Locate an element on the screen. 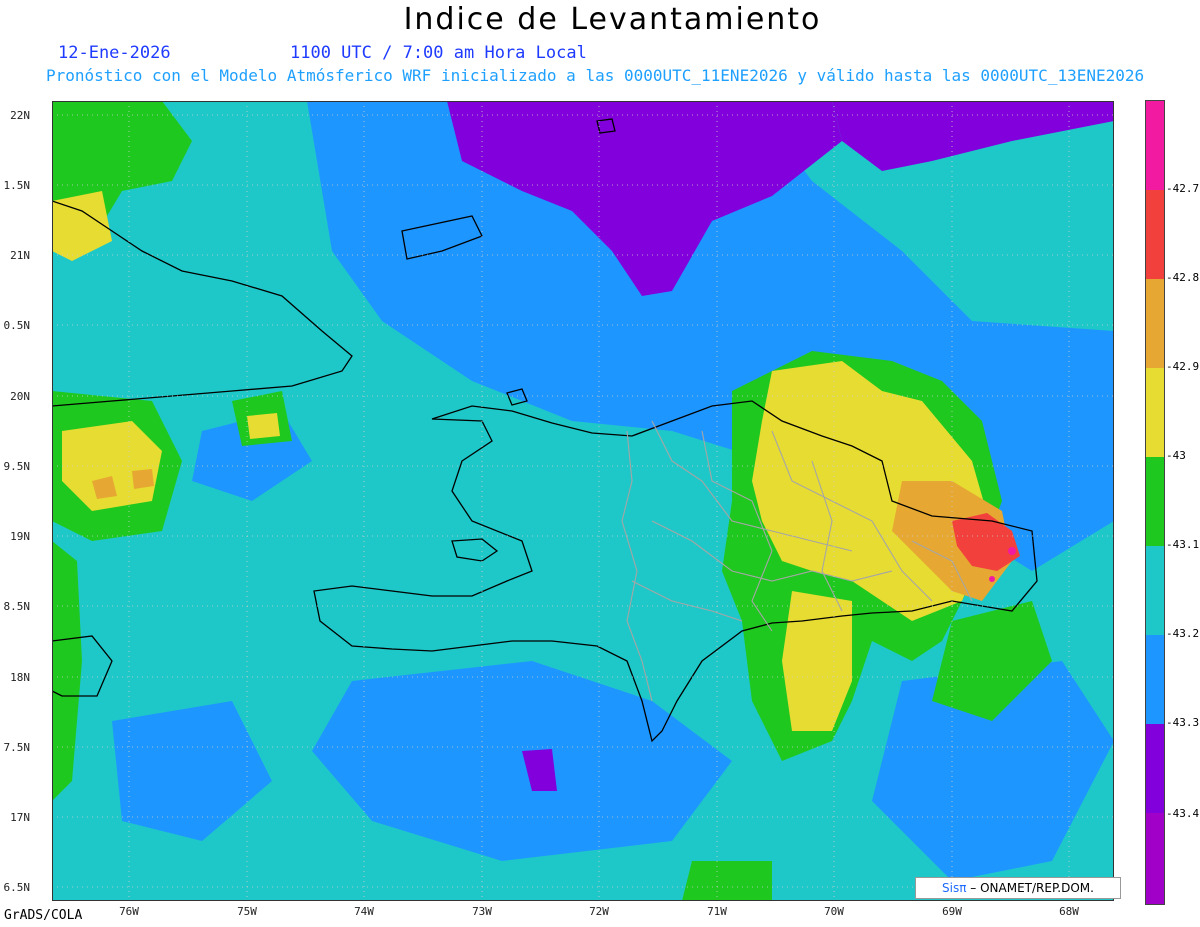 This screenshot has height=927, width=1200. lat-label: 0.5N is located at coordinates (17, 325).